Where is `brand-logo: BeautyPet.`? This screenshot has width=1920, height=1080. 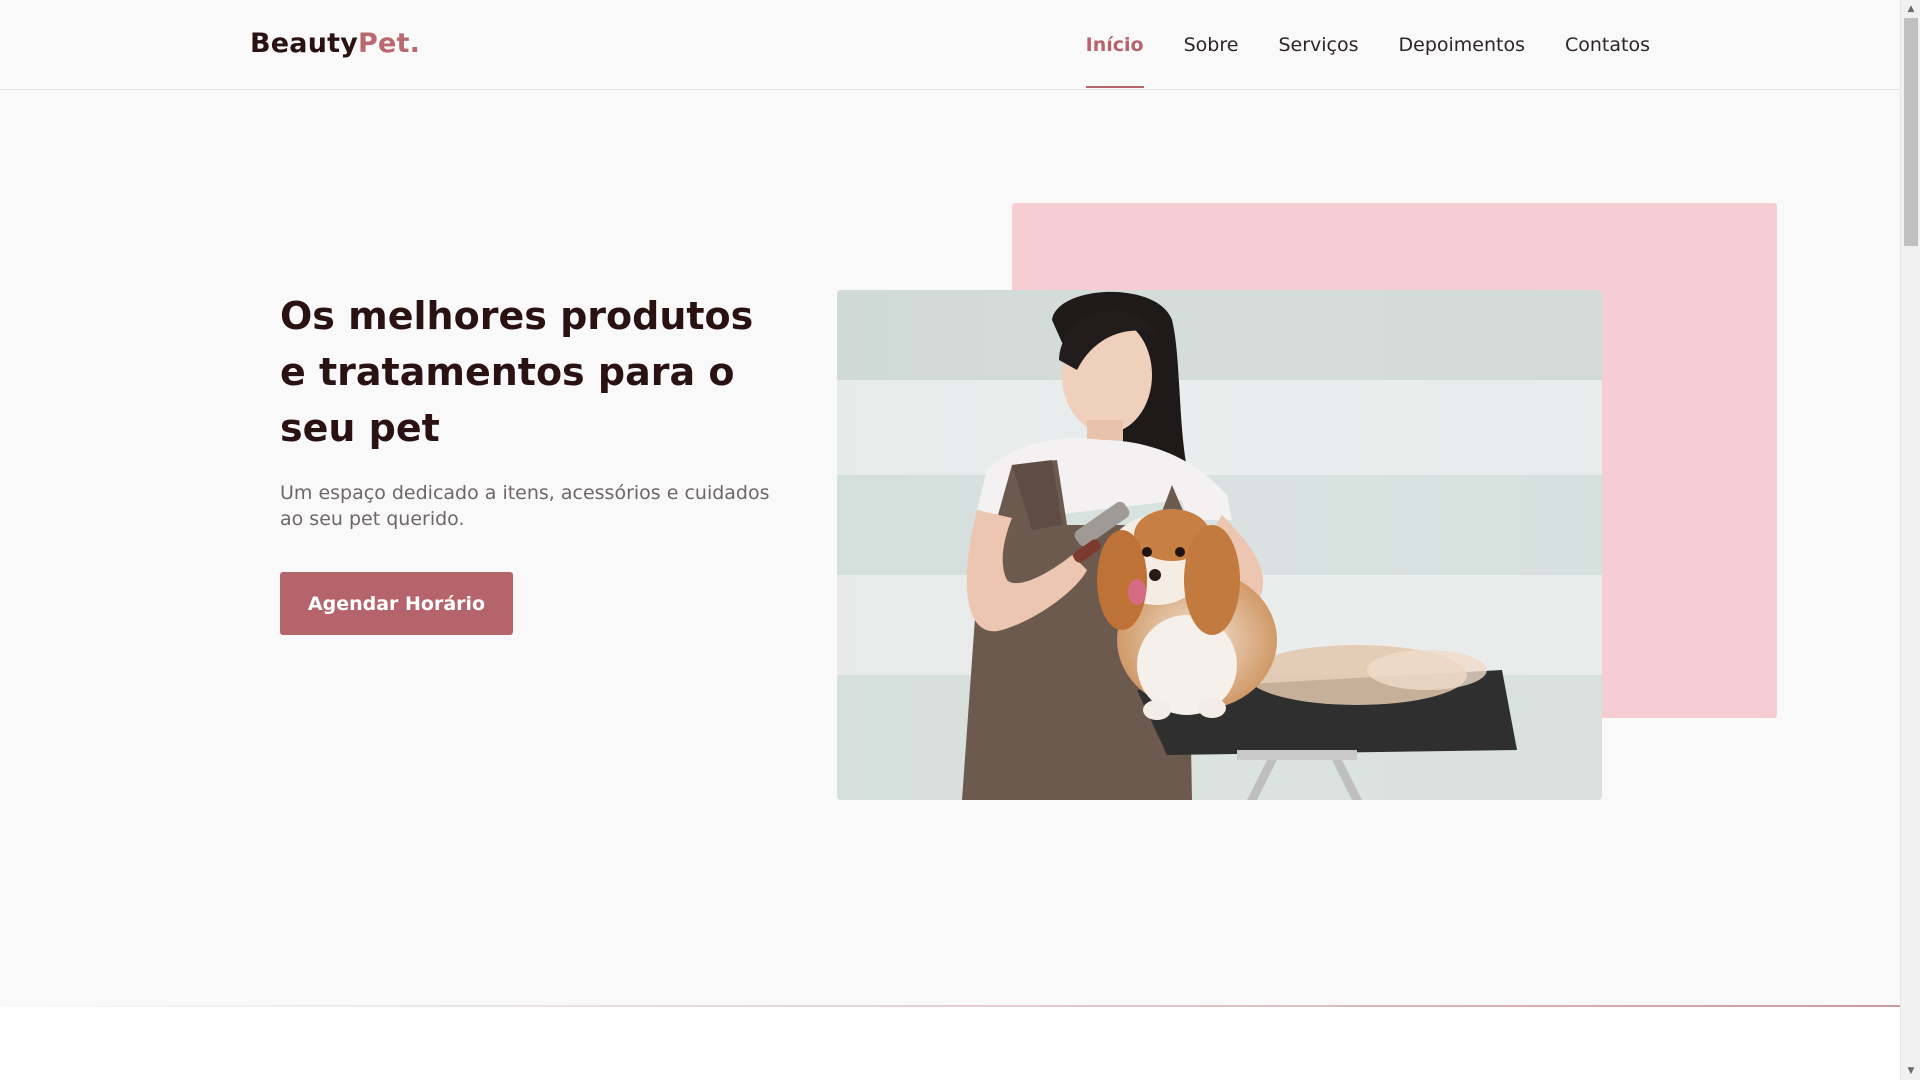 brand-logo: BeautyPet. is located at coordinates (335, 43).